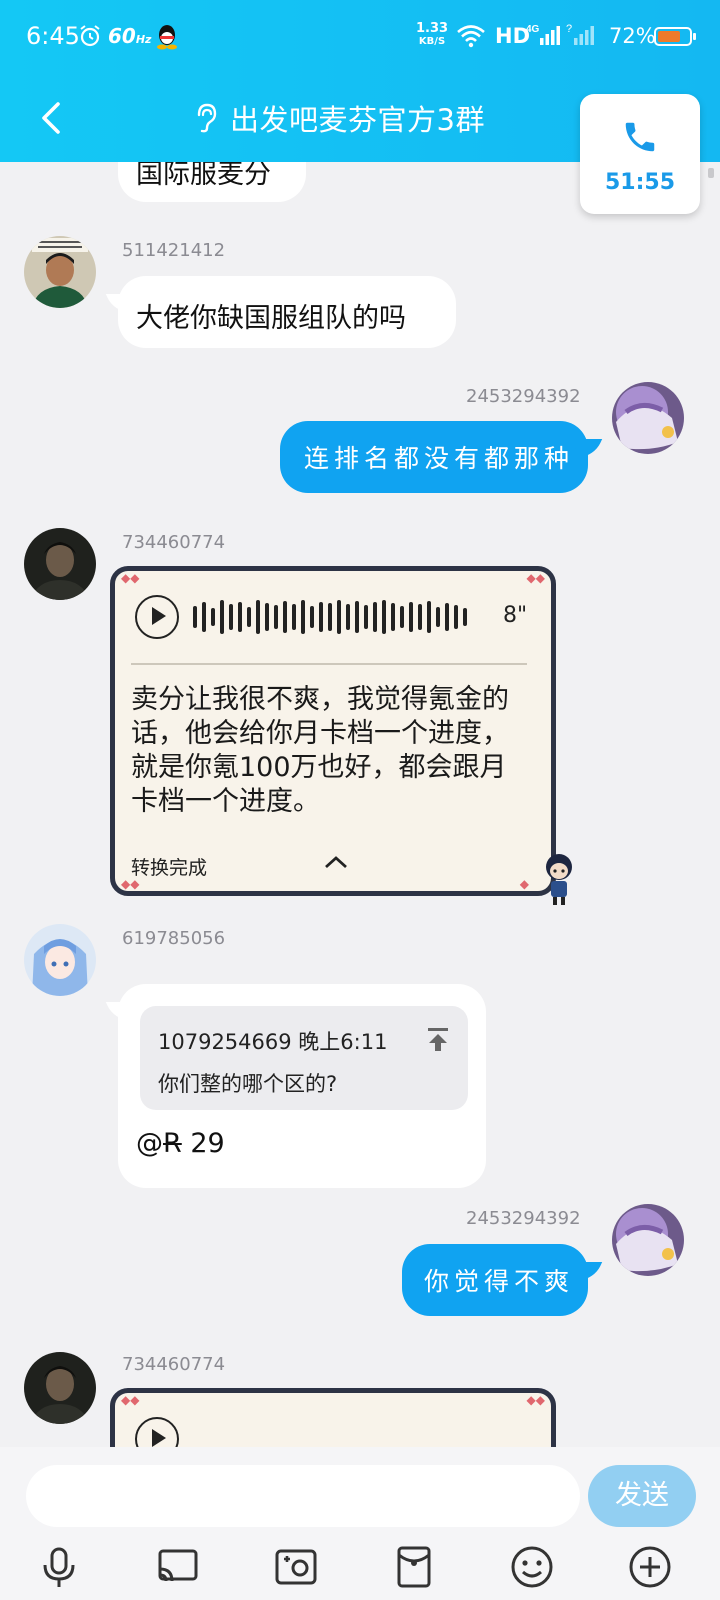 This screenshot has width=720, height=1600. I want to click on refresh-rate: 60Hz, so click(129, 36).